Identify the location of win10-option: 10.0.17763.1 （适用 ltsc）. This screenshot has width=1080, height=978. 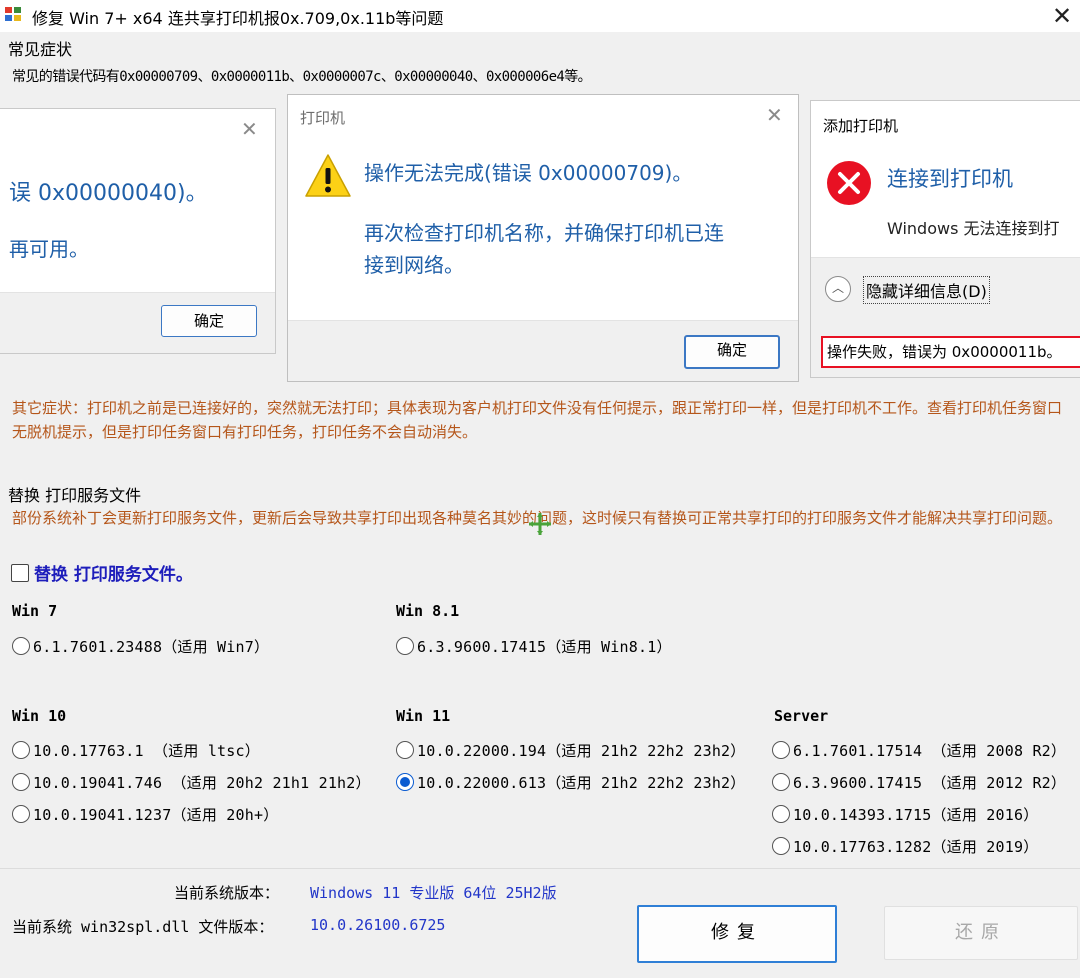
(136, 750).